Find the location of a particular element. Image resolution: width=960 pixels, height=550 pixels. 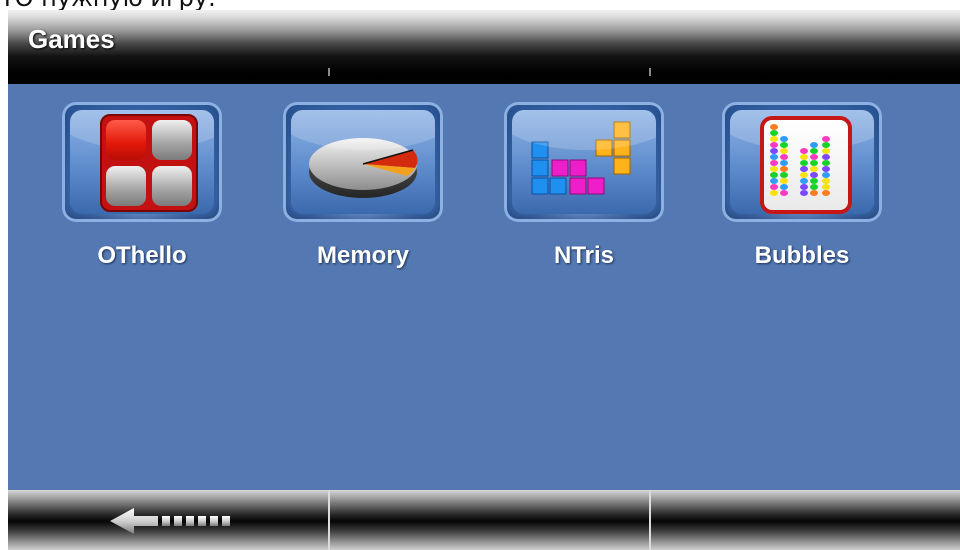

page-caption: ТО нужную игру. is located at coordinates (108, 5).